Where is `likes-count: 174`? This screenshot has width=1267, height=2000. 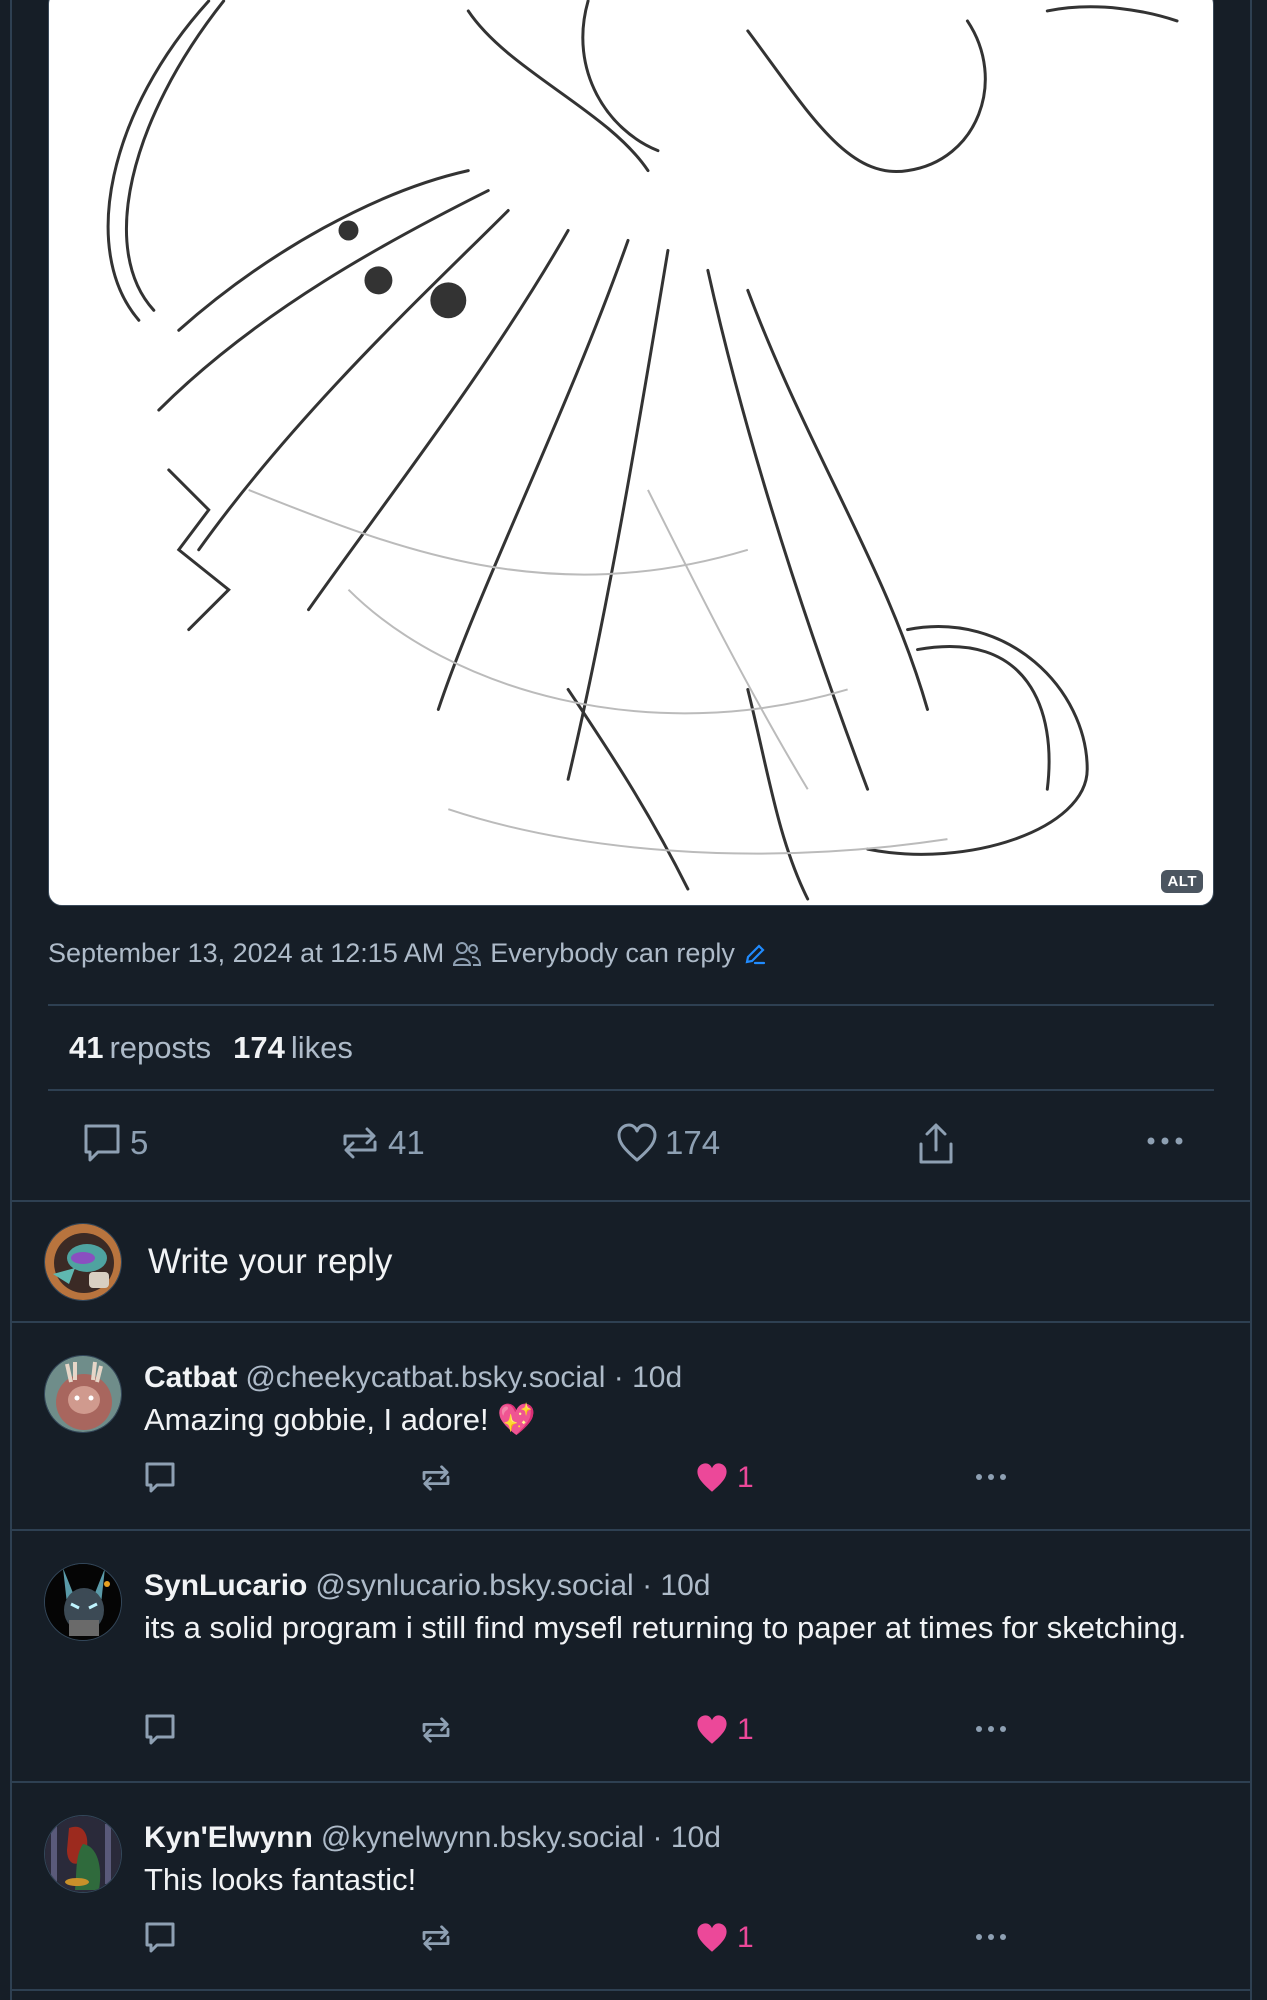
likes-count: 174 is located at coordinates (259, 1047).